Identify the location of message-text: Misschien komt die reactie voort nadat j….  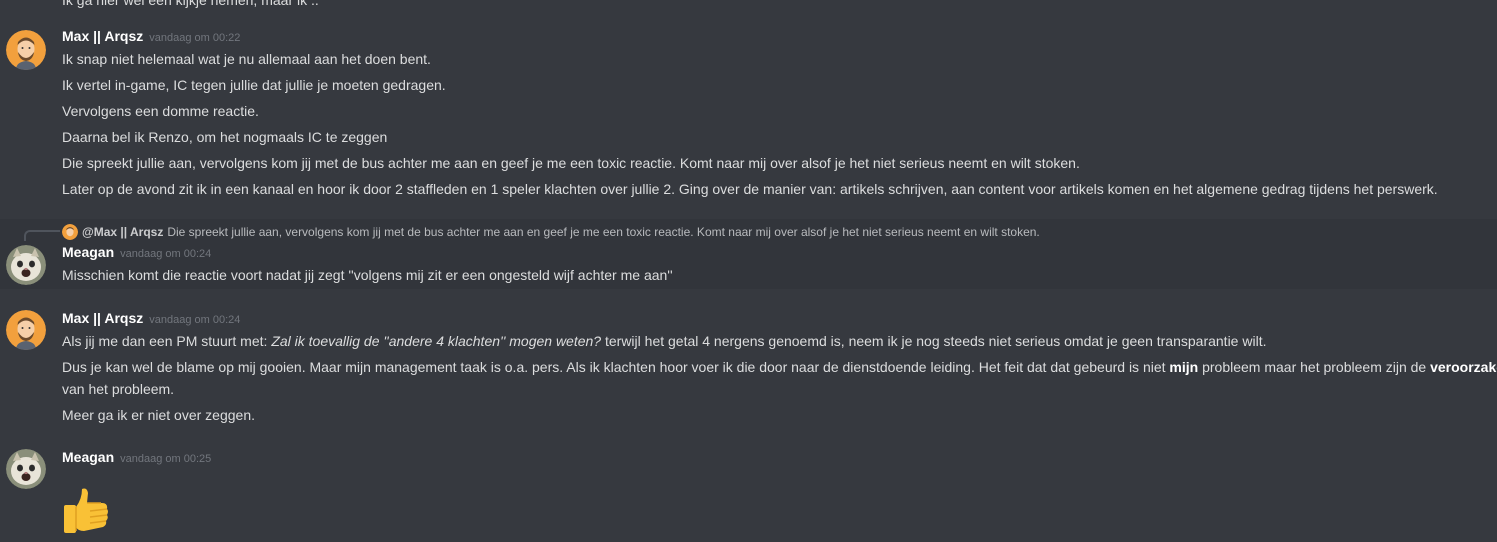
(367, 275).